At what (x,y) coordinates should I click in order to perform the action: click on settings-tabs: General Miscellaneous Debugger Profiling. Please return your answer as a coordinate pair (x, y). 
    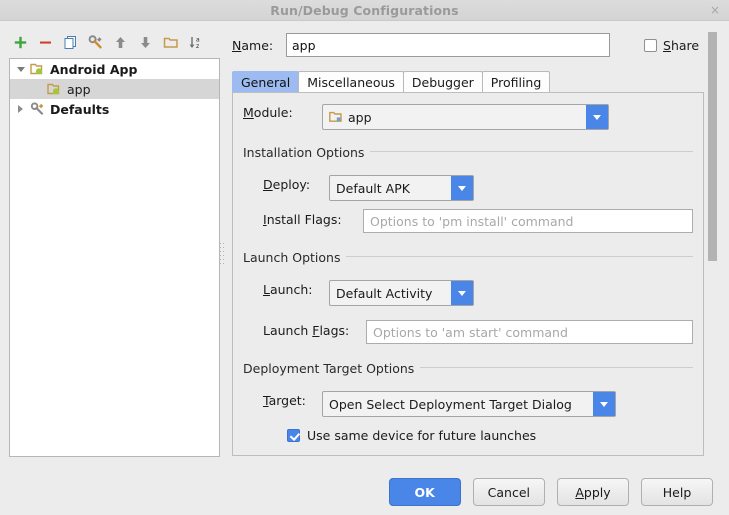
    Looking at the image, I should click on (391, 81).